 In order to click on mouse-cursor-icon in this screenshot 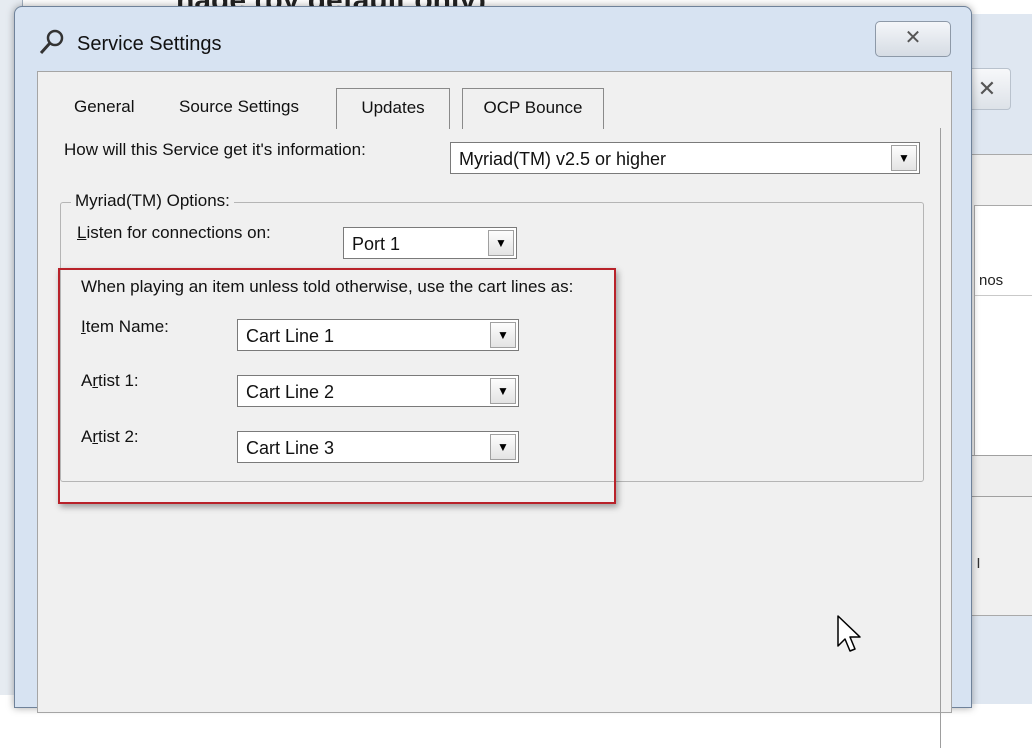, I will do `click(851, 634)`.